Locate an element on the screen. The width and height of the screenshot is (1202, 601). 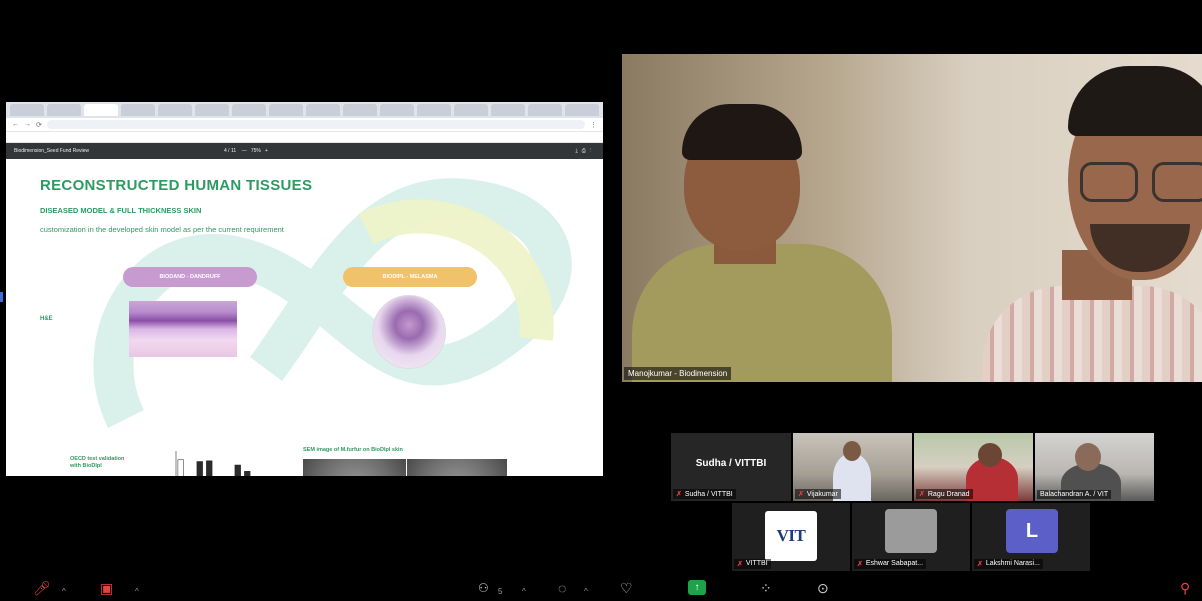
participant-label: ✗ Sudha / VITTBI is located at coordinates (704, 494).